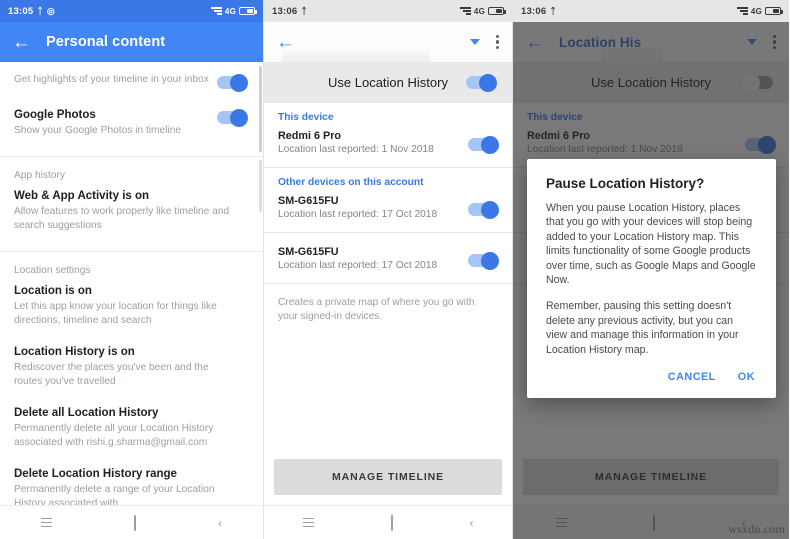  What do you see at coordinates (388, 522) in the screenshot?
I see `system-nav-bar-2: ‹` at bounding box center [388, 522].